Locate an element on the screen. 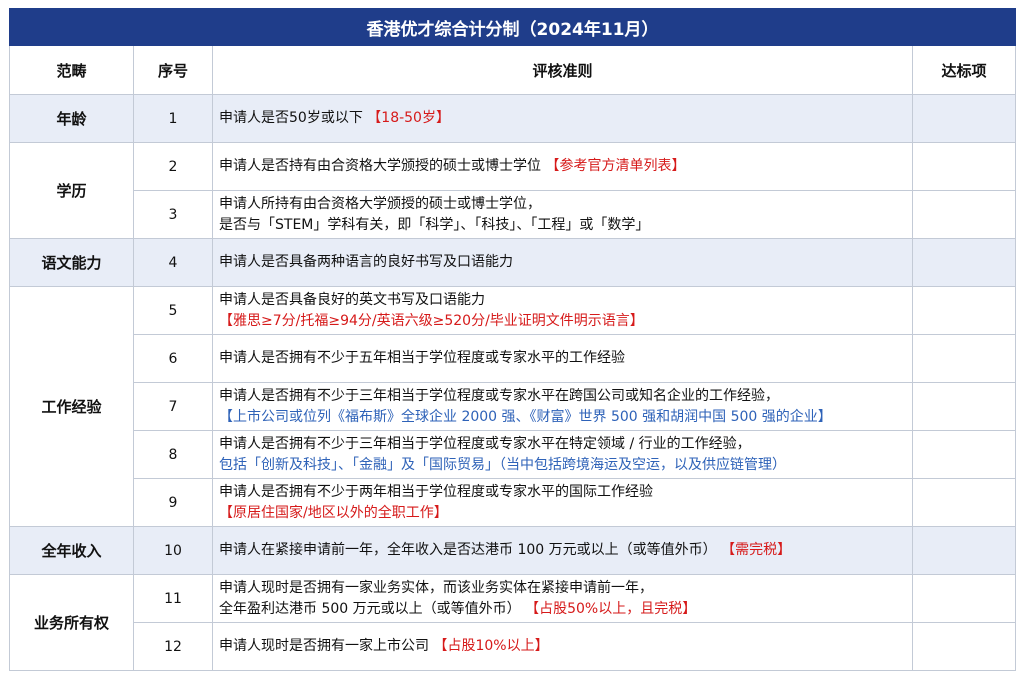  criteria-note: 【需完税】 is located at coordinates (756, 550).